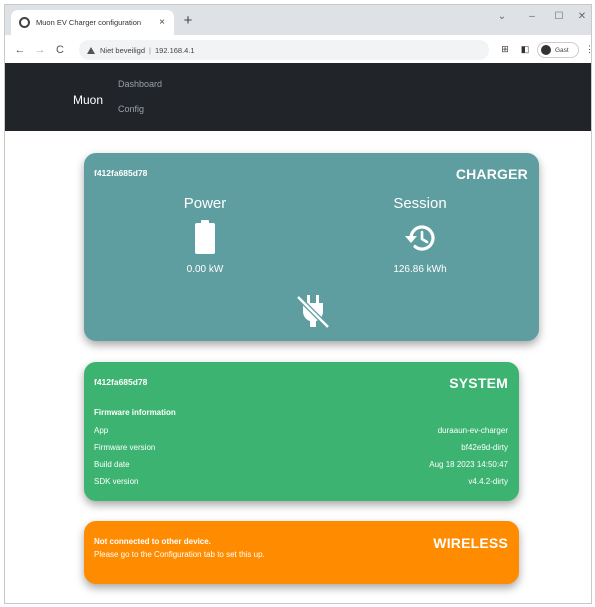 This screenshot has height=607, width=595. What do you see at coordinates (562, 50) in the screenshot?
I see `profile-label: Gast` at bounding box center [562, 50].